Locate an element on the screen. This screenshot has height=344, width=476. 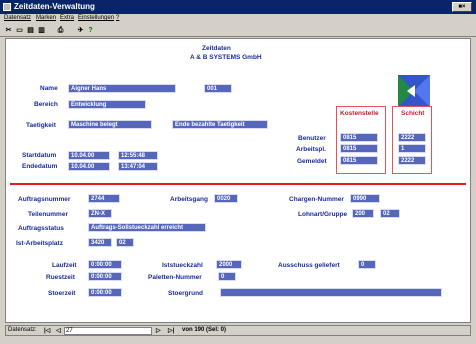
arbeitspl-field: 0815 is located at coordinates (359, 148).